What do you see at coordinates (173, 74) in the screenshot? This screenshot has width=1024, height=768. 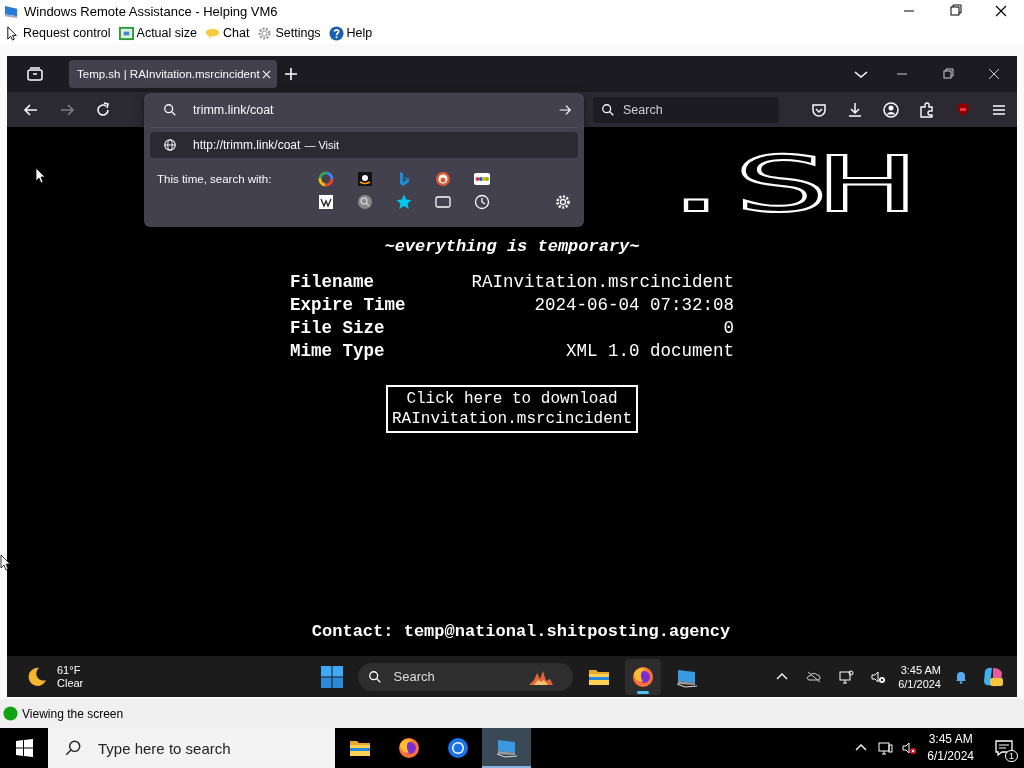 I see `browser-tab: Temp.sh | RAInvitation.msrcincident` at bounding box center [173, 74].